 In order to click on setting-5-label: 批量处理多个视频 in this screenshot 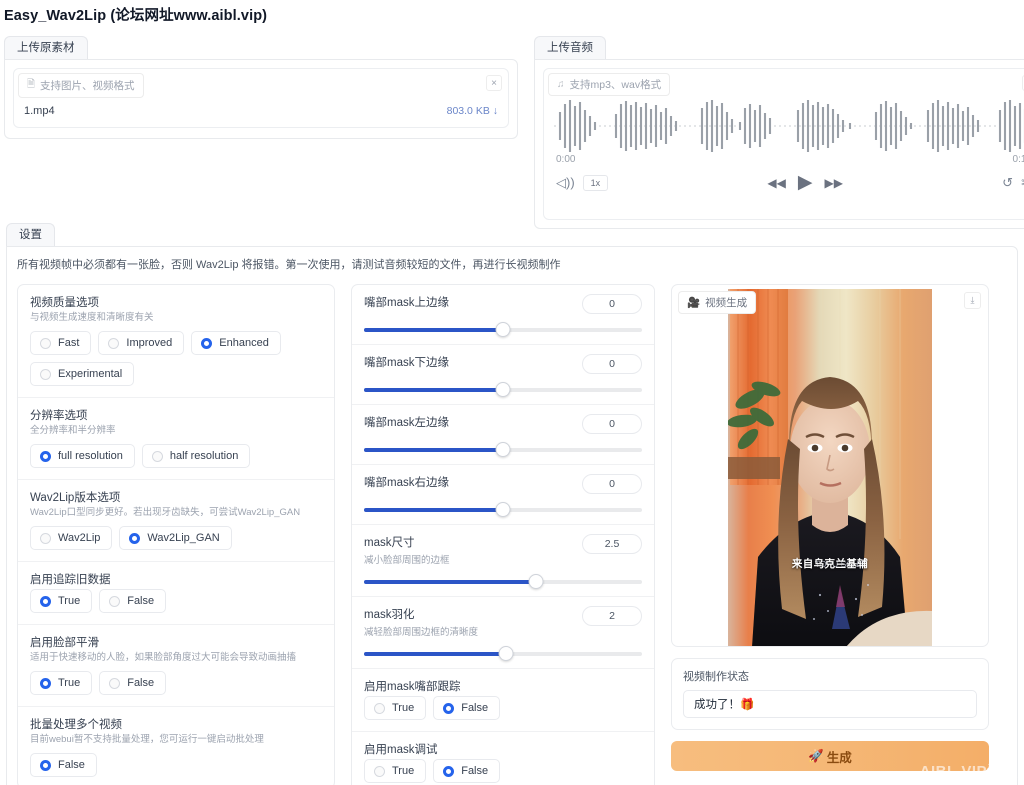, I will do `click(76, 725)`.